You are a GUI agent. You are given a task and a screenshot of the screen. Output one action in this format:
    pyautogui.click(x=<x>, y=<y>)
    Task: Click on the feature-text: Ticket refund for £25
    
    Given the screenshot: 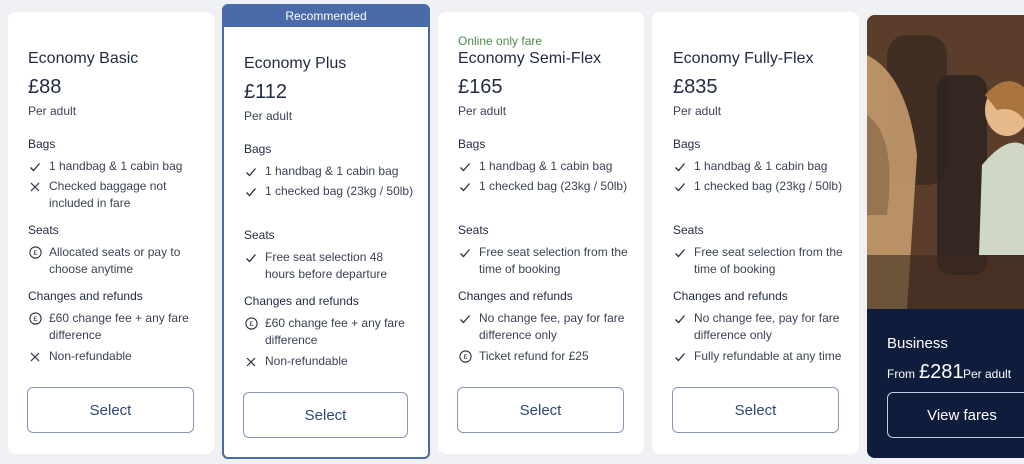 What is the action you would take?
    pyautogui.click(x=534, y=356)
    